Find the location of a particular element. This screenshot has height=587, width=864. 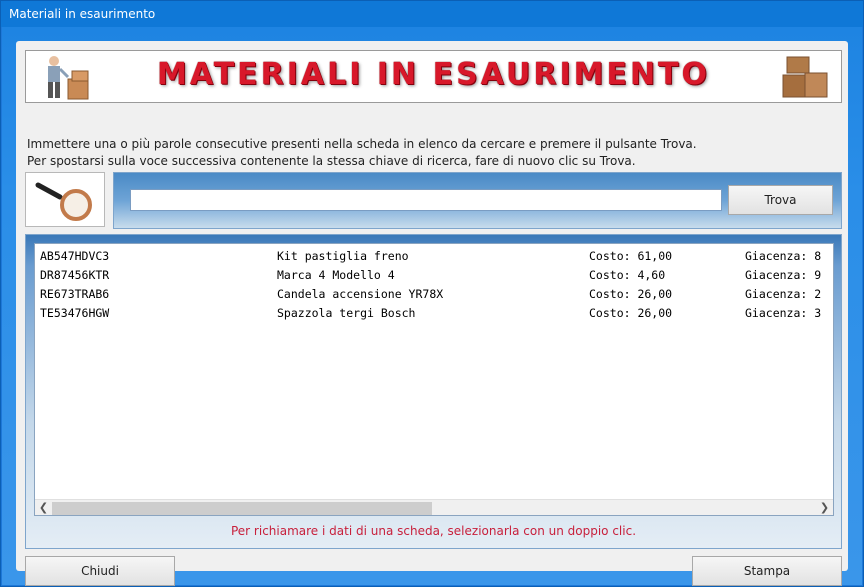

window-title: Materiali in esaurimento is located at coordinates (432, 14).